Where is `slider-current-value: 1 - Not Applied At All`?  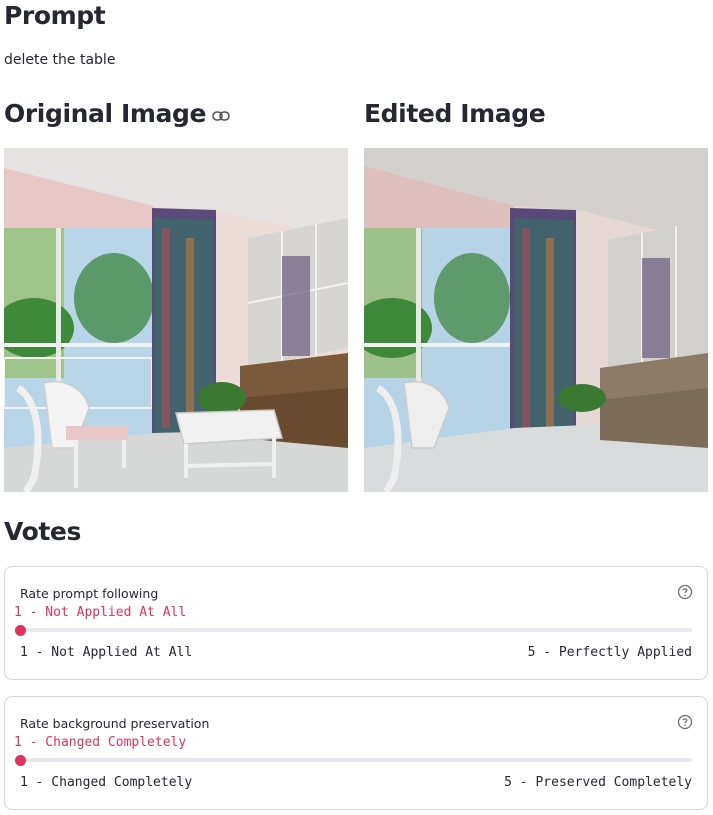 slider-current-value: 1 - Not Applied At All is located at coordinates (100, 612).